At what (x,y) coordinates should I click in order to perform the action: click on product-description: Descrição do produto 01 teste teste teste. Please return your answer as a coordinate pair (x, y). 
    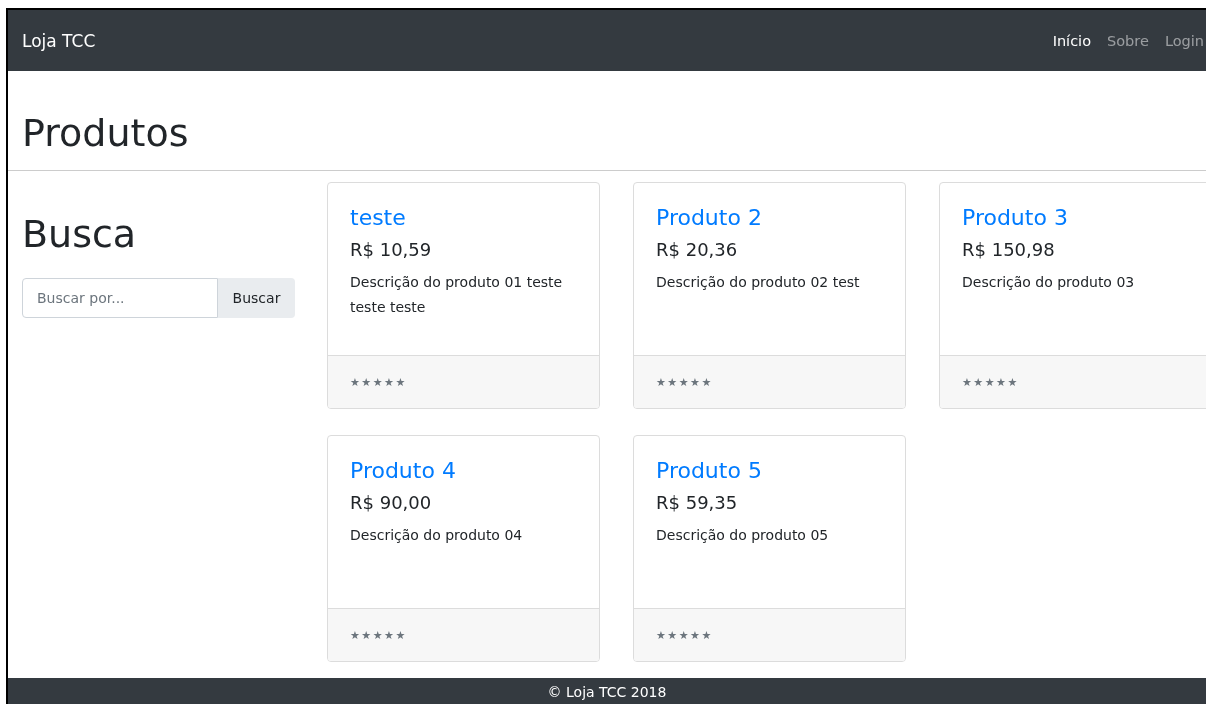
    Looking at the image, I should click on (457, 295).